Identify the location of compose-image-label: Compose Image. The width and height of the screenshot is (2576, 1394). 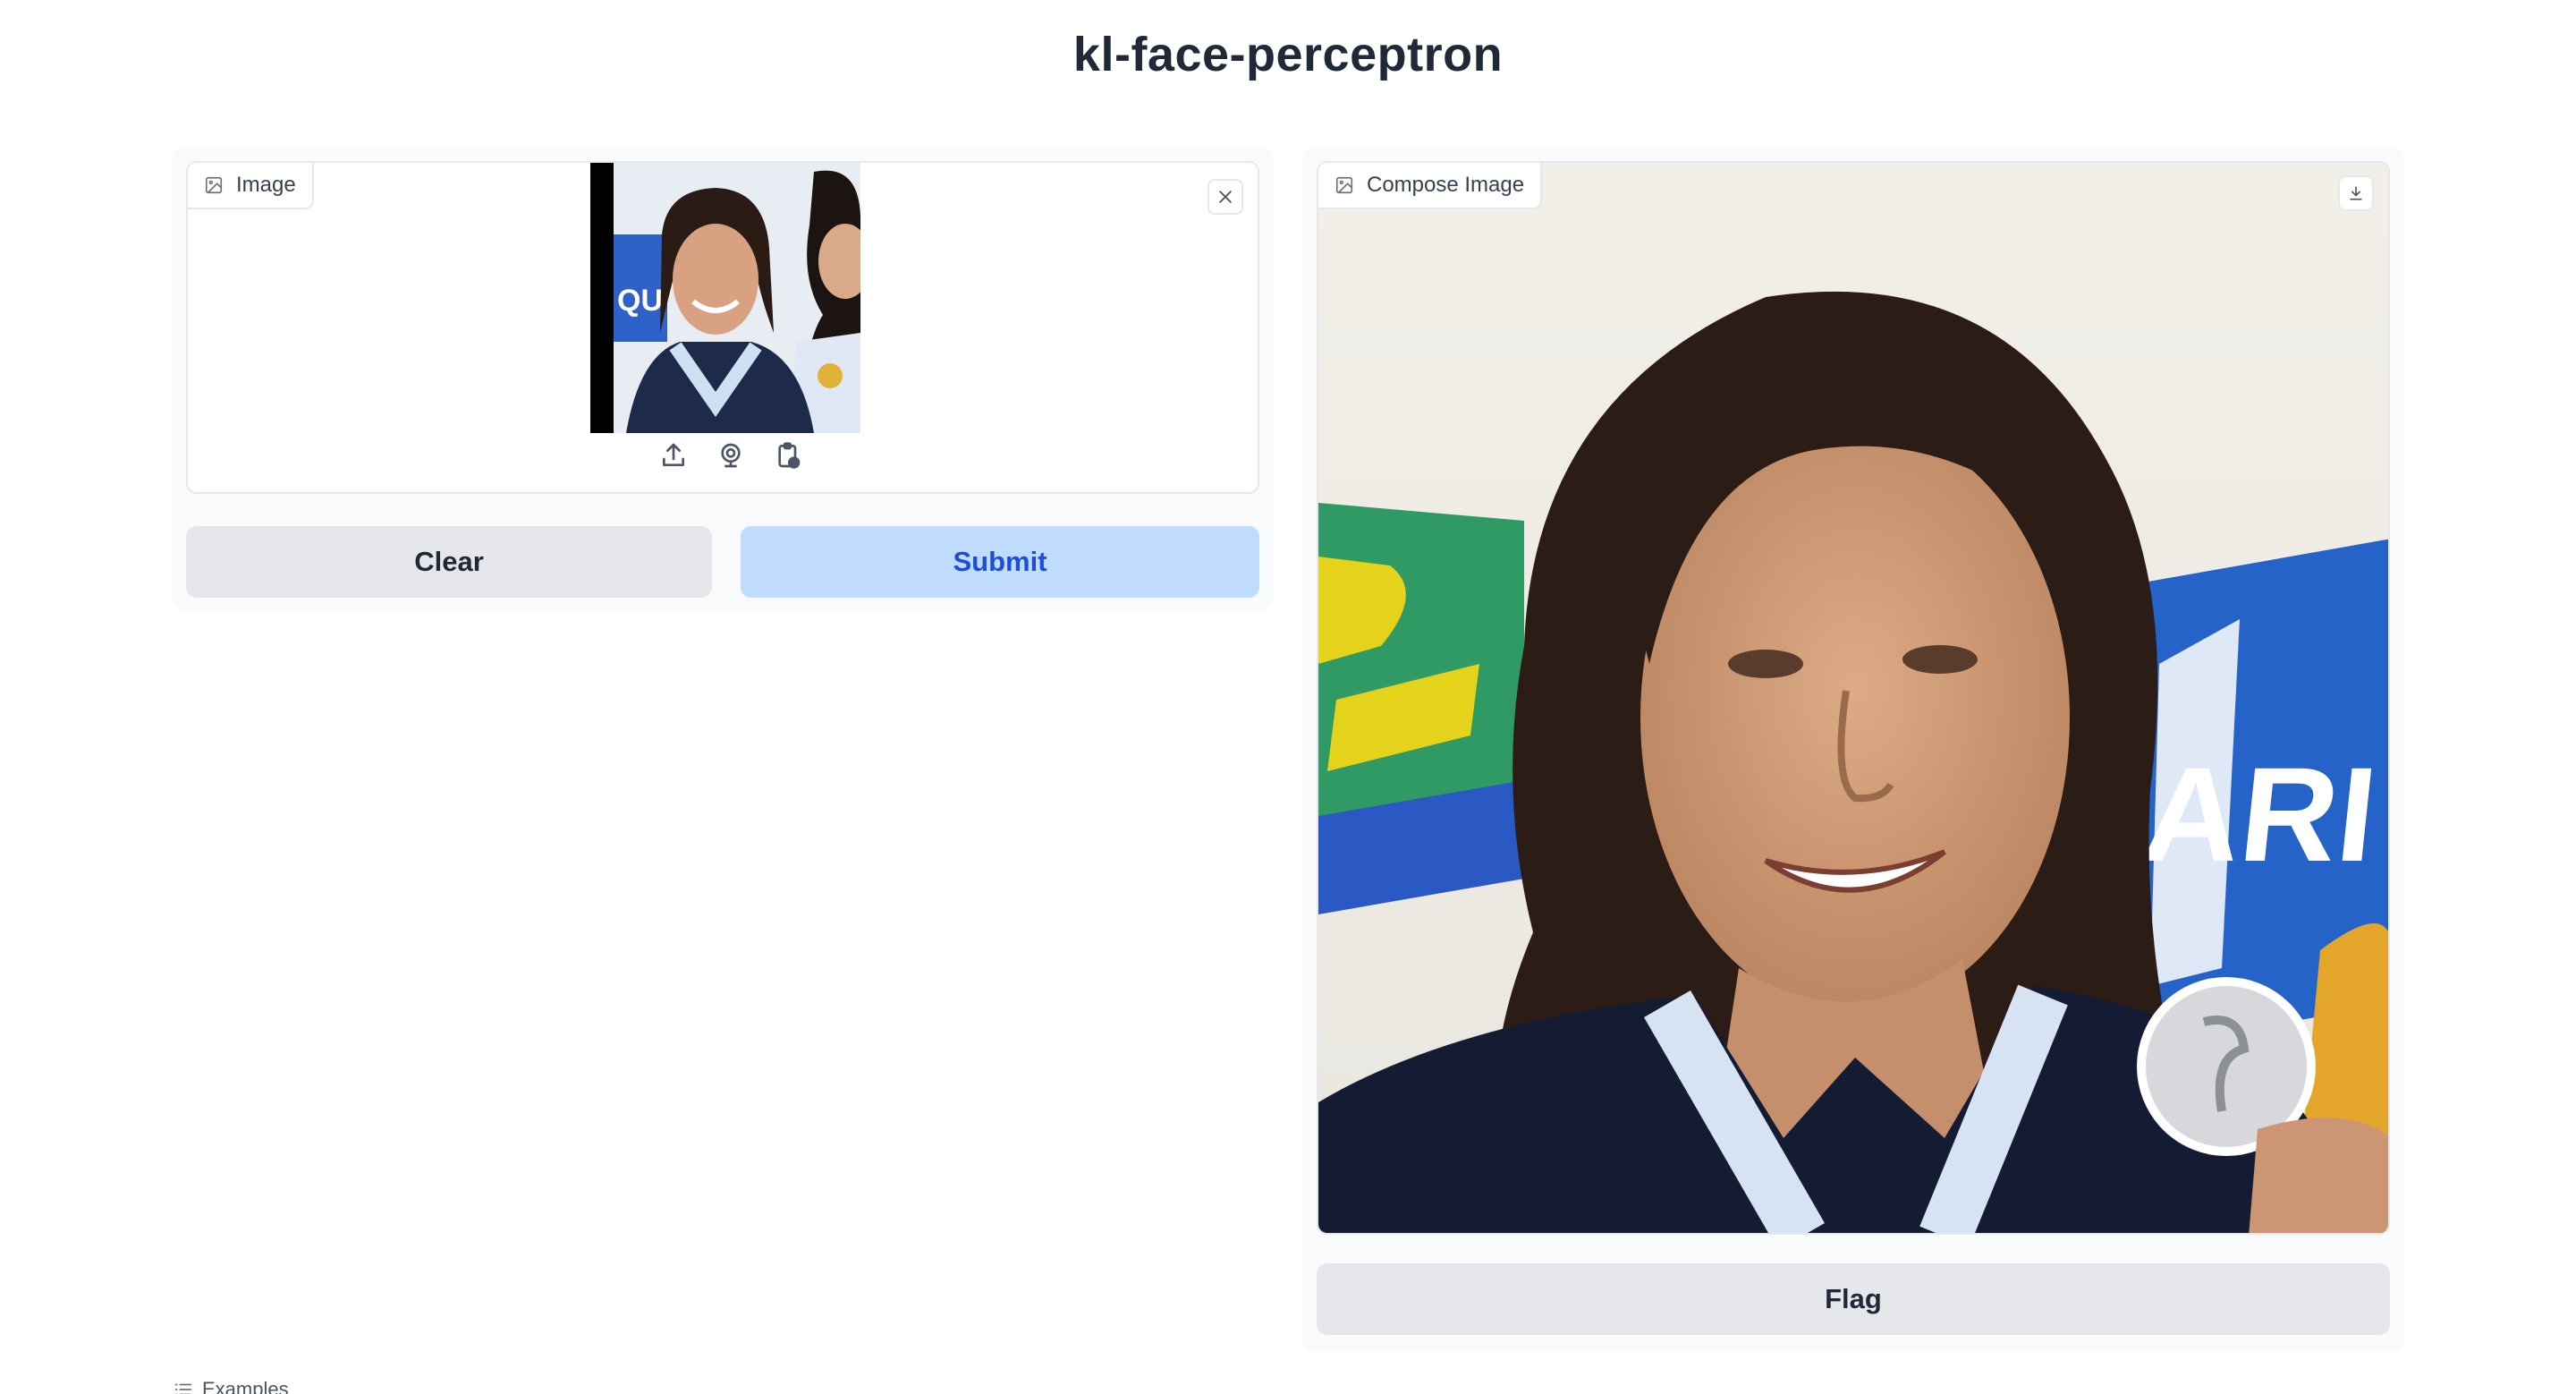
(1430, 186).